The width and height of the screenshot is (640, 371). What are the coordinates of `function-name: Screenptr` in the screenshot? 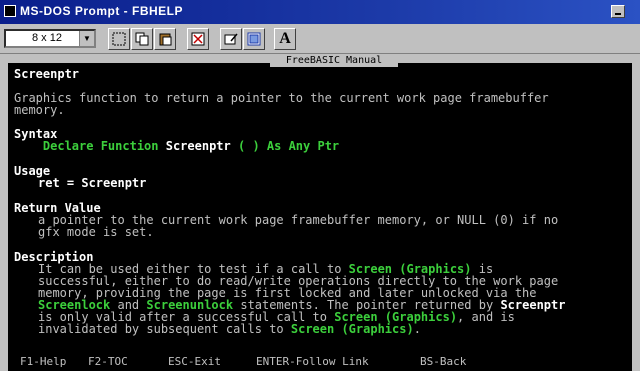 It's located at (198, 146).